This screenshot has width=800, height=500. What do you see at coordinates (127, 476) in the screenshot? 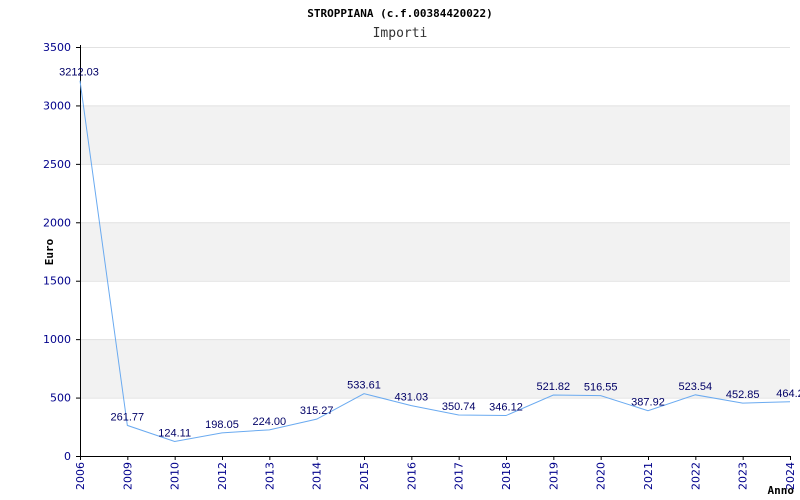
I see `x-tick-label: 2009` at bounding box center [127, 476].